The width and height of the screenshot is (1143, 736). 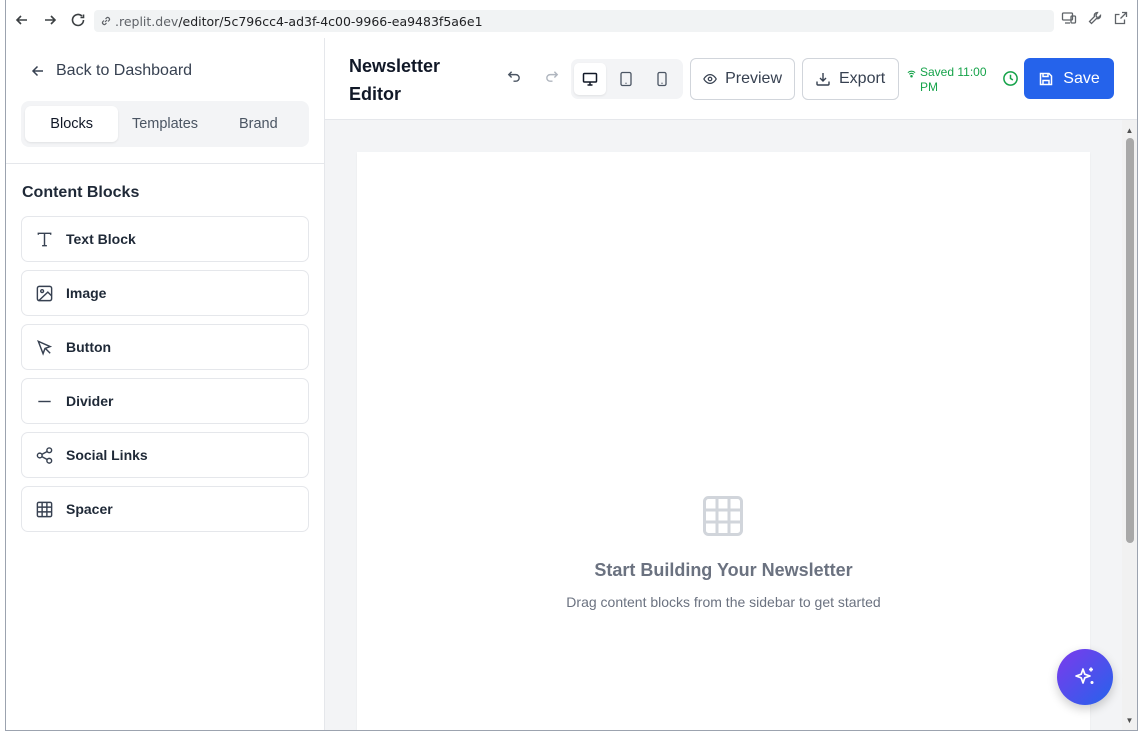 I want to click on wifi-icon, so click(x=911, y=74).